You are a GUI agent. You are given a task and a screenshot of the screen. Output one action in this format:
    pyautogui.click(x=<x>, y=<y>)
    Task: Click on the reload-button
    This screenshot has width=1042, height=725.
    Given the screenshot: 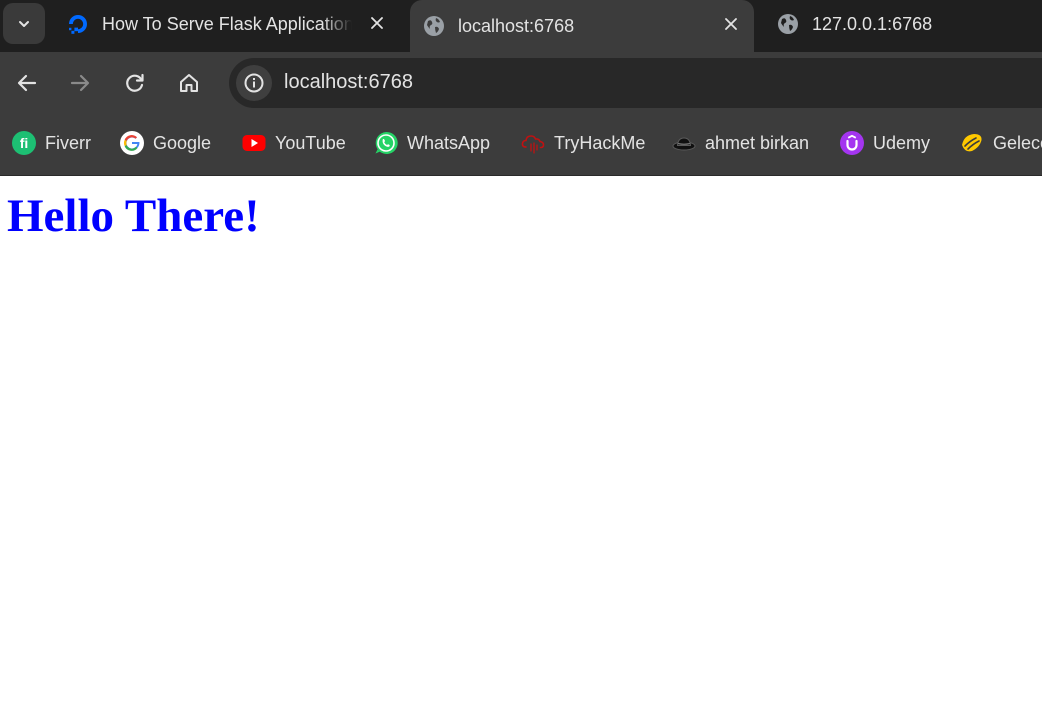 What is the action you would take?
    pyautogui.click(x=135, y=83)
    